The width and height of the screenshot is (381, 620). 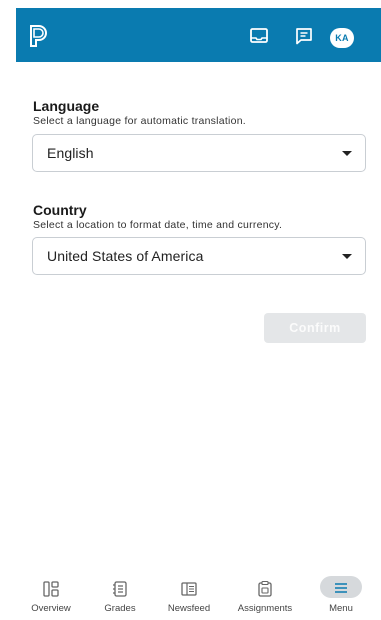 I want to click on top-app-bar: KA, so click(x=198, y=35).